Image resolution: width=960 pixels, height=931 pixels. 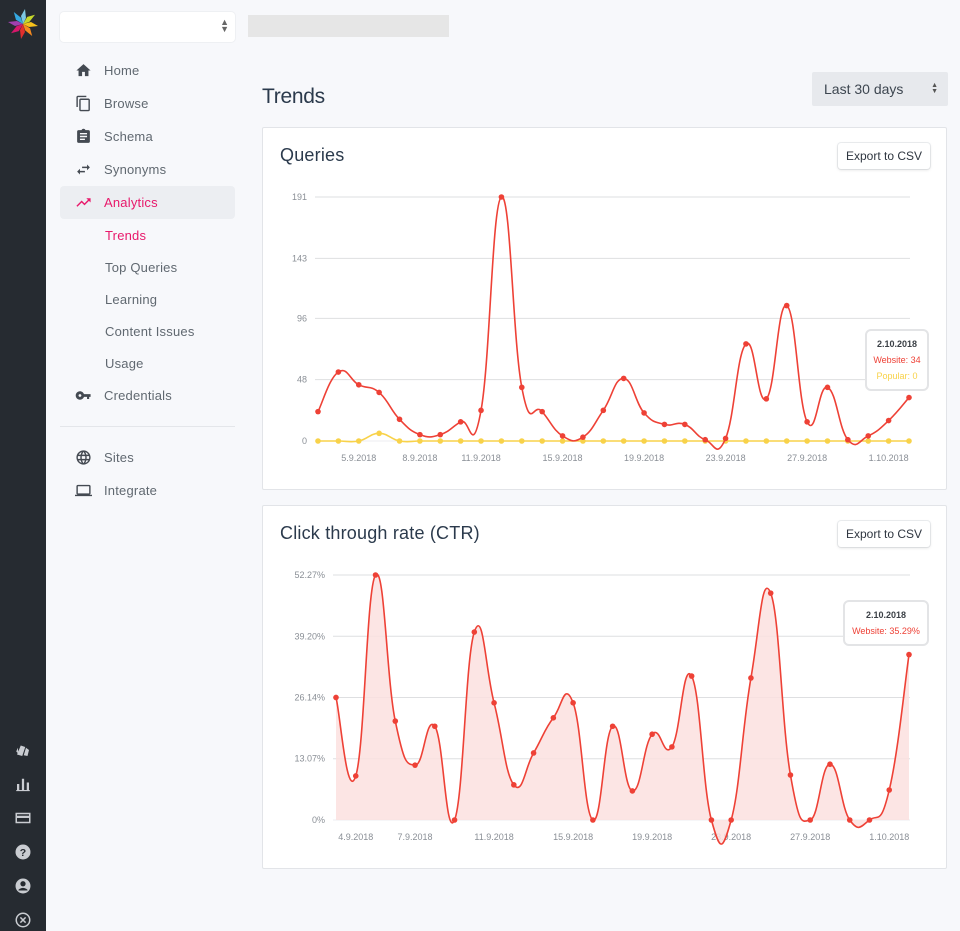 What do you see at coordinates (147, 202) in the screenshot?
I see `sidebar-item-analytics: Analytics` at bounding box center [147, 202].